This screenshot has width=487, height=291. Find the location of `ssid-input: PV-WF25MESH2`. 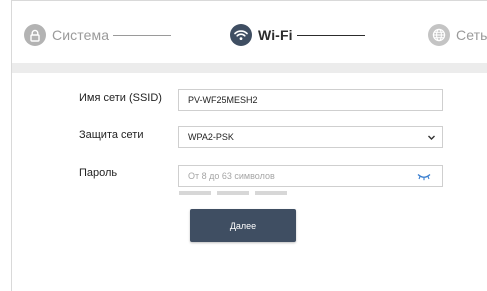

ssid-input: PV-WF25MESH2 is located at coordinates (310, 100).